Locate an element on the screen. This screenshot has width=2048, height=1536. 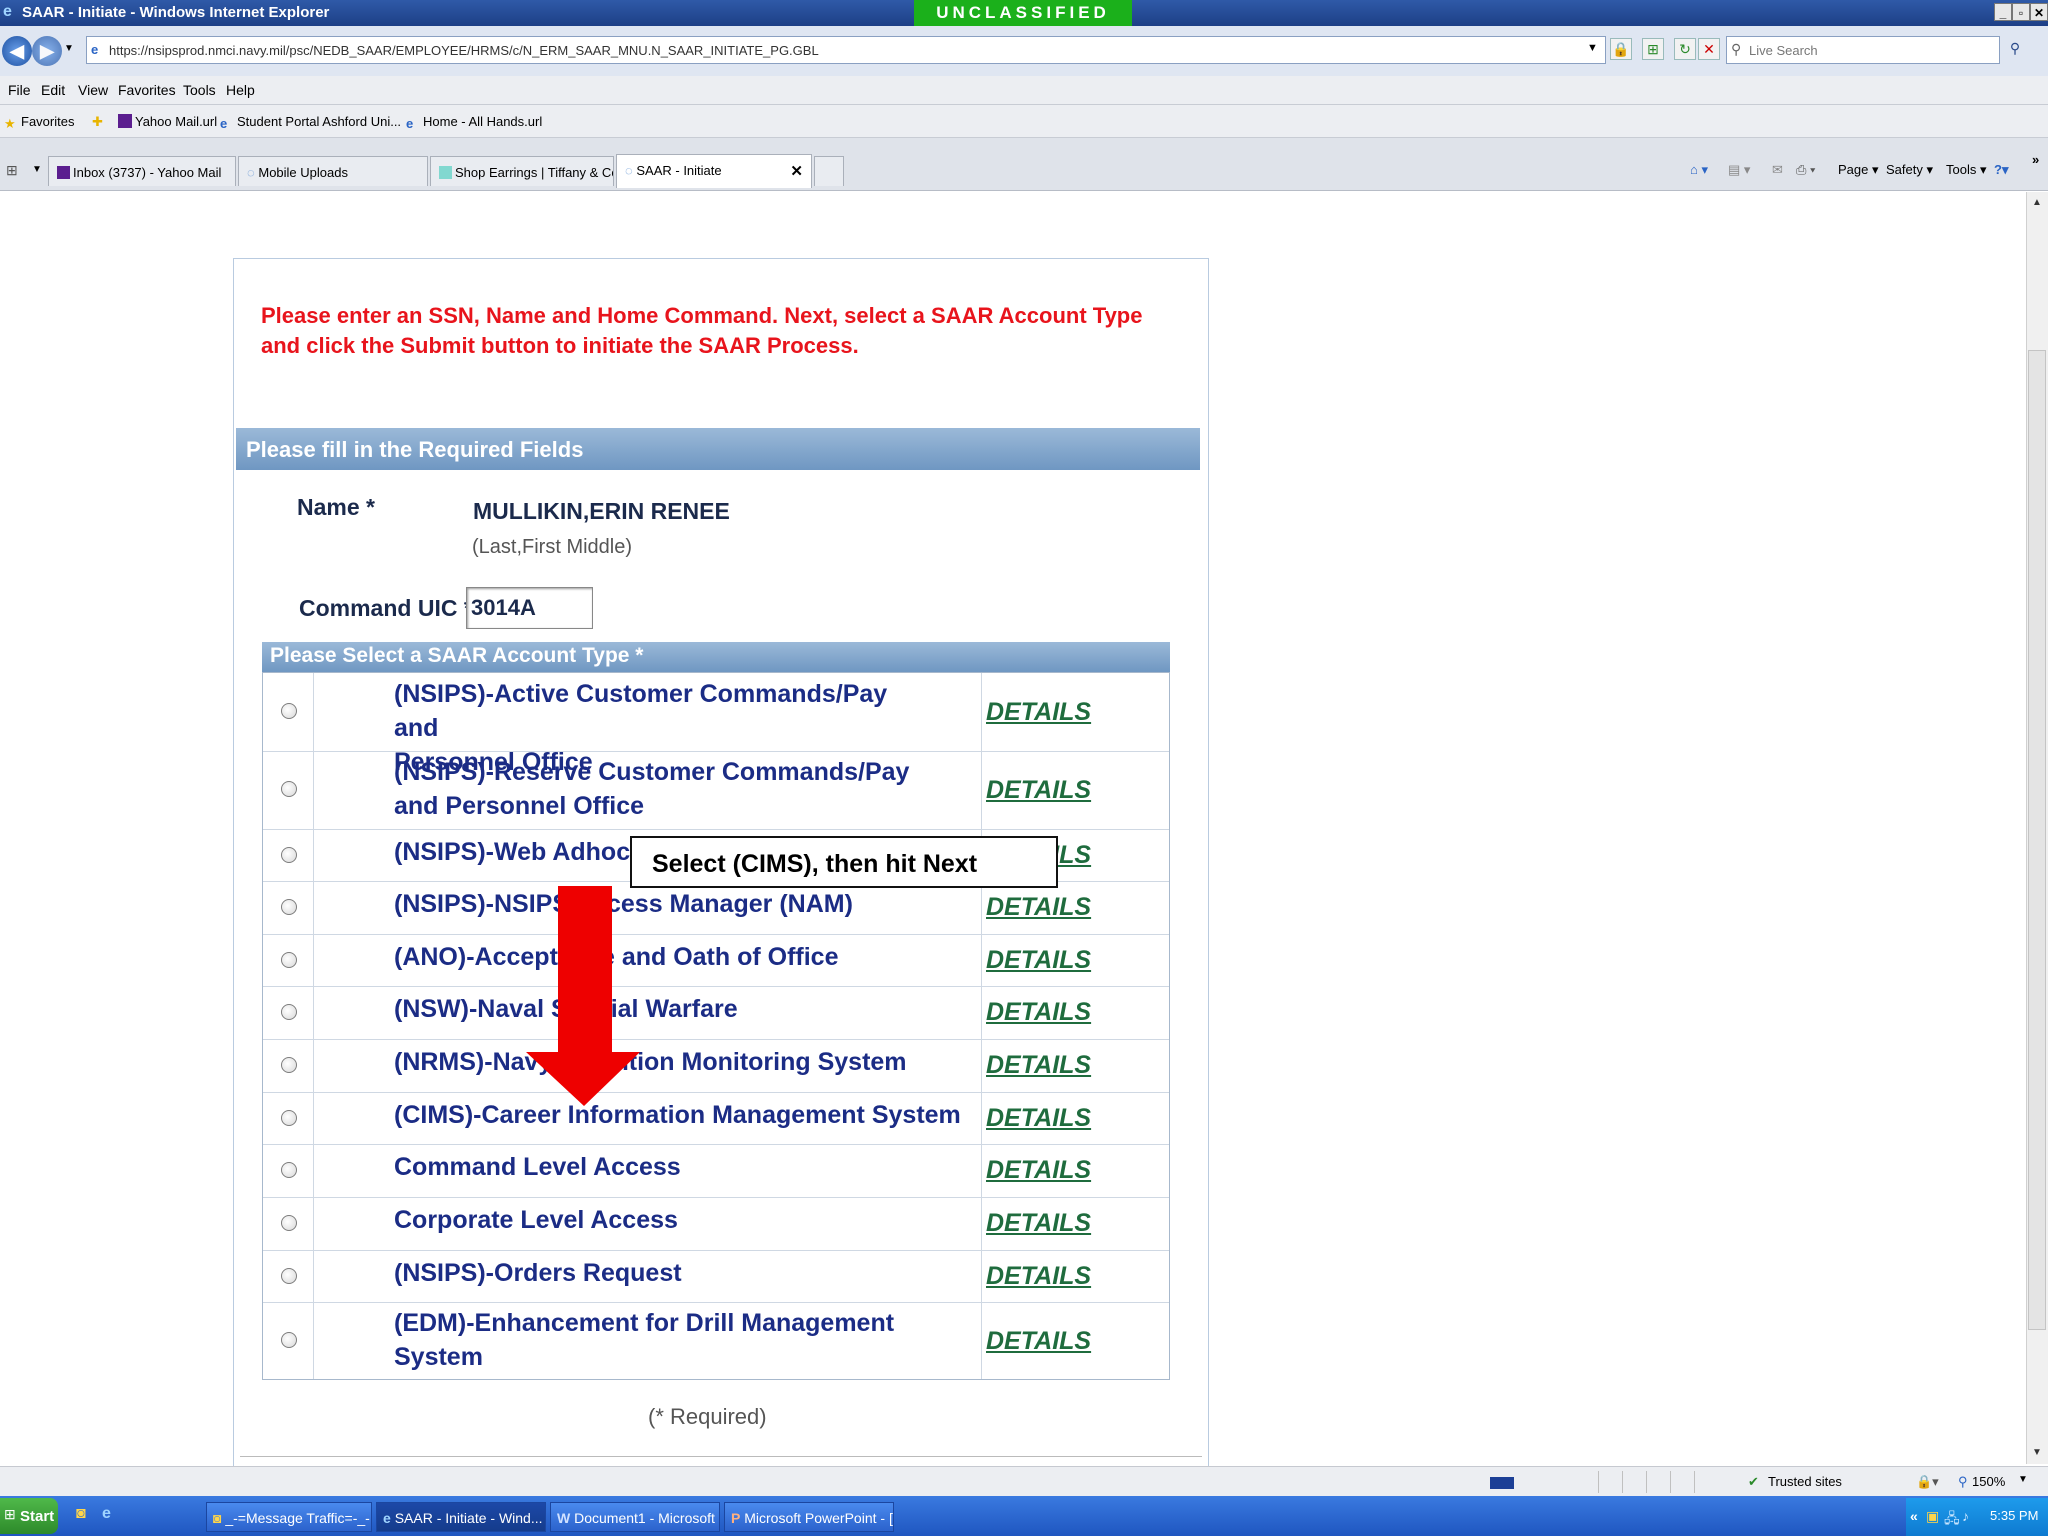
history-dropdown-icon: ▼ is located at coordinates (69, 48).